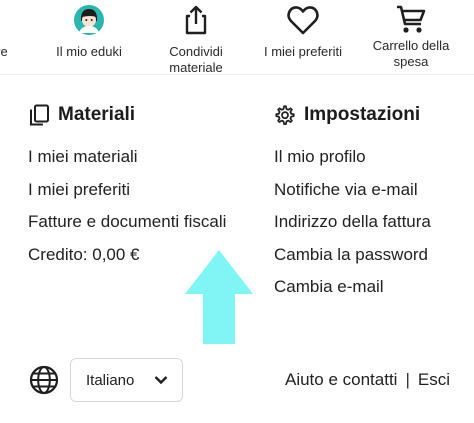  Describe the element at coordinates (196, 22) in the screenshot. I see `share-upload-icon` at that location.